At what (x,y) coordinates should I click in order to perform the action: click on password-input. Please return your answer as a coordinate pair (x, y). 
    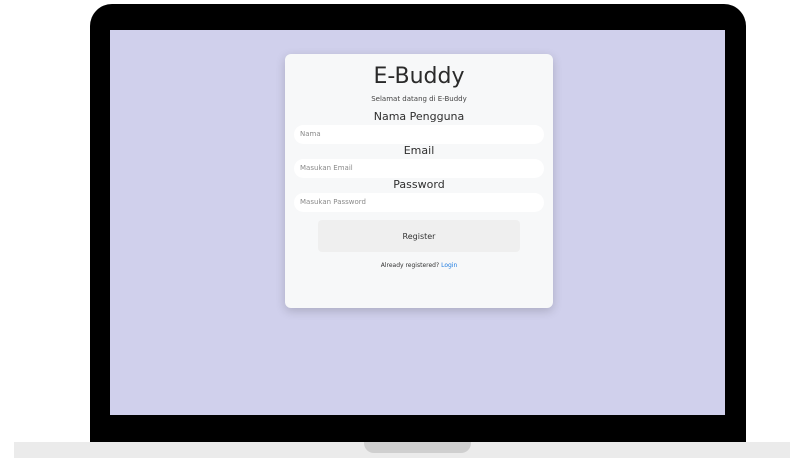
    Looking at the image, I should click on (419, 202).